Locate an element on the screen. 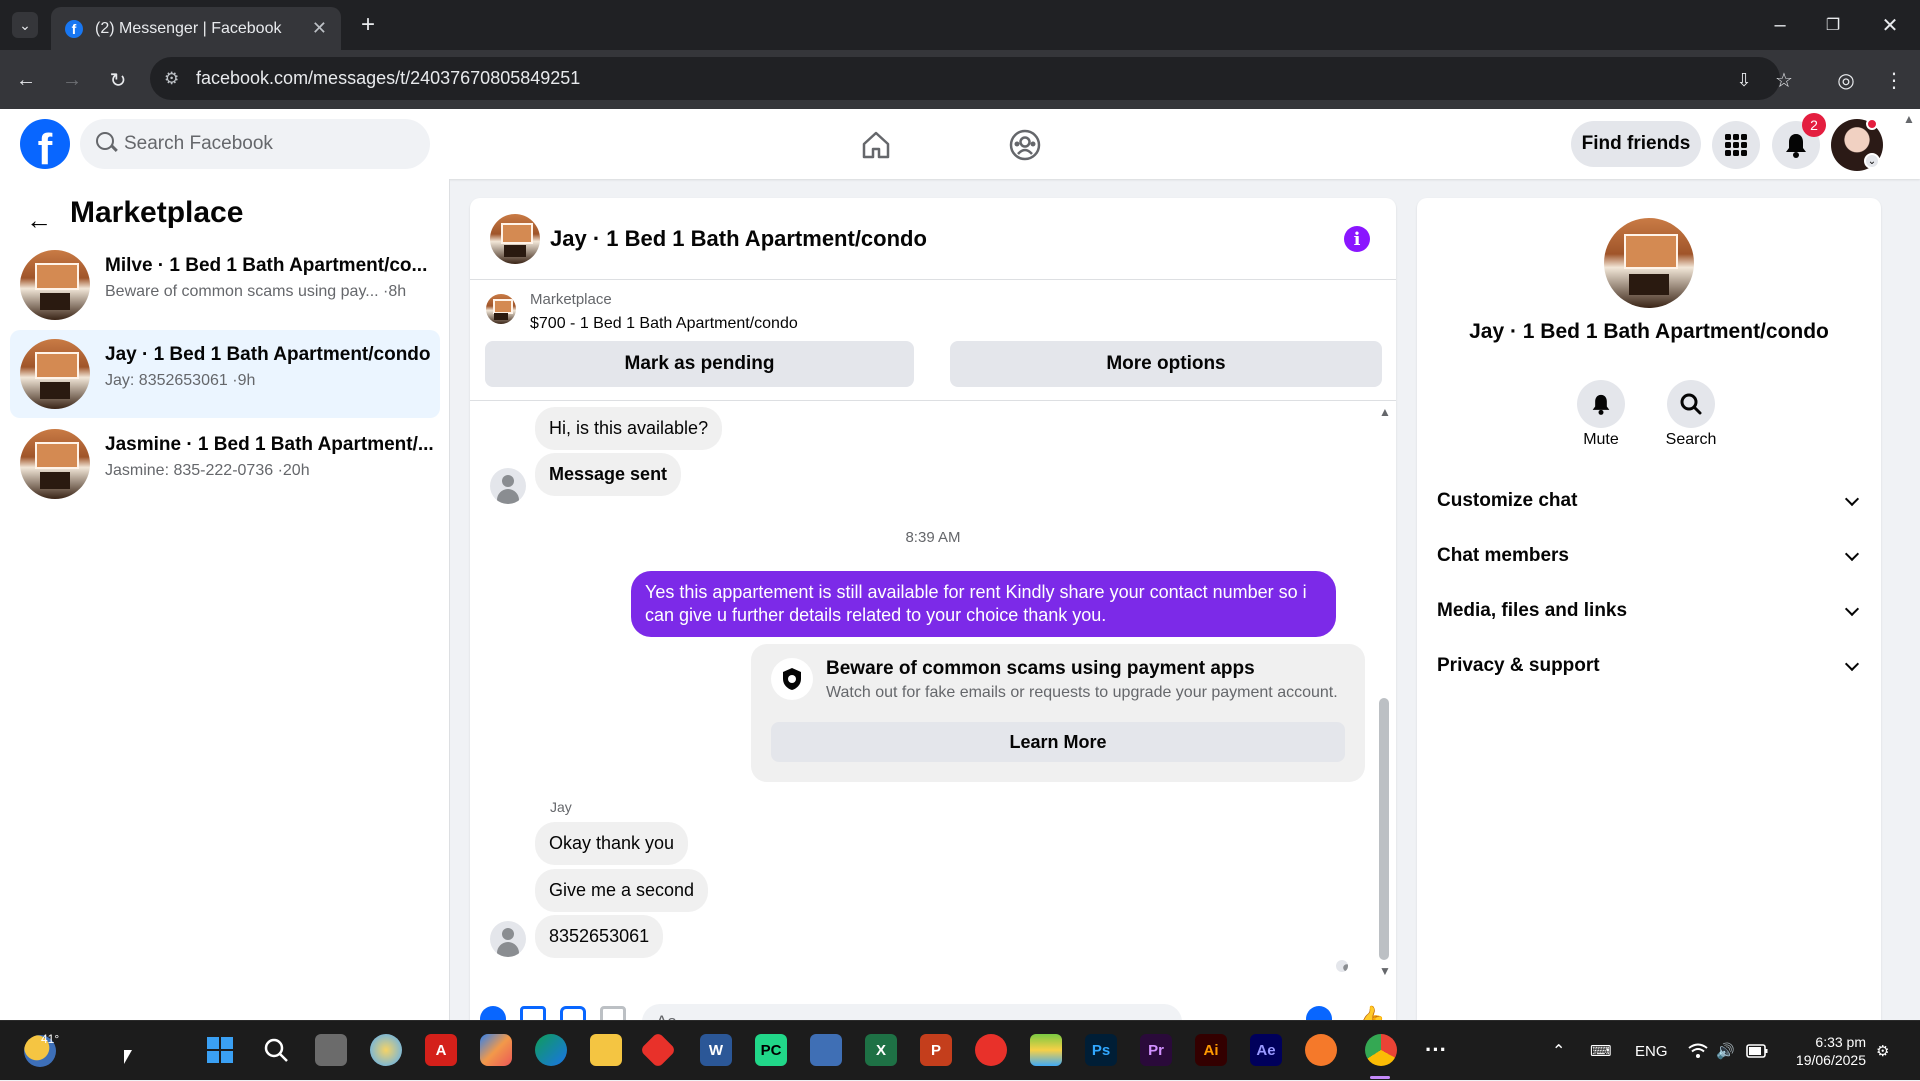 The image size is (1920, 1081). media-files-links-row: Media, files and links is located at coordinates (1650, 611).